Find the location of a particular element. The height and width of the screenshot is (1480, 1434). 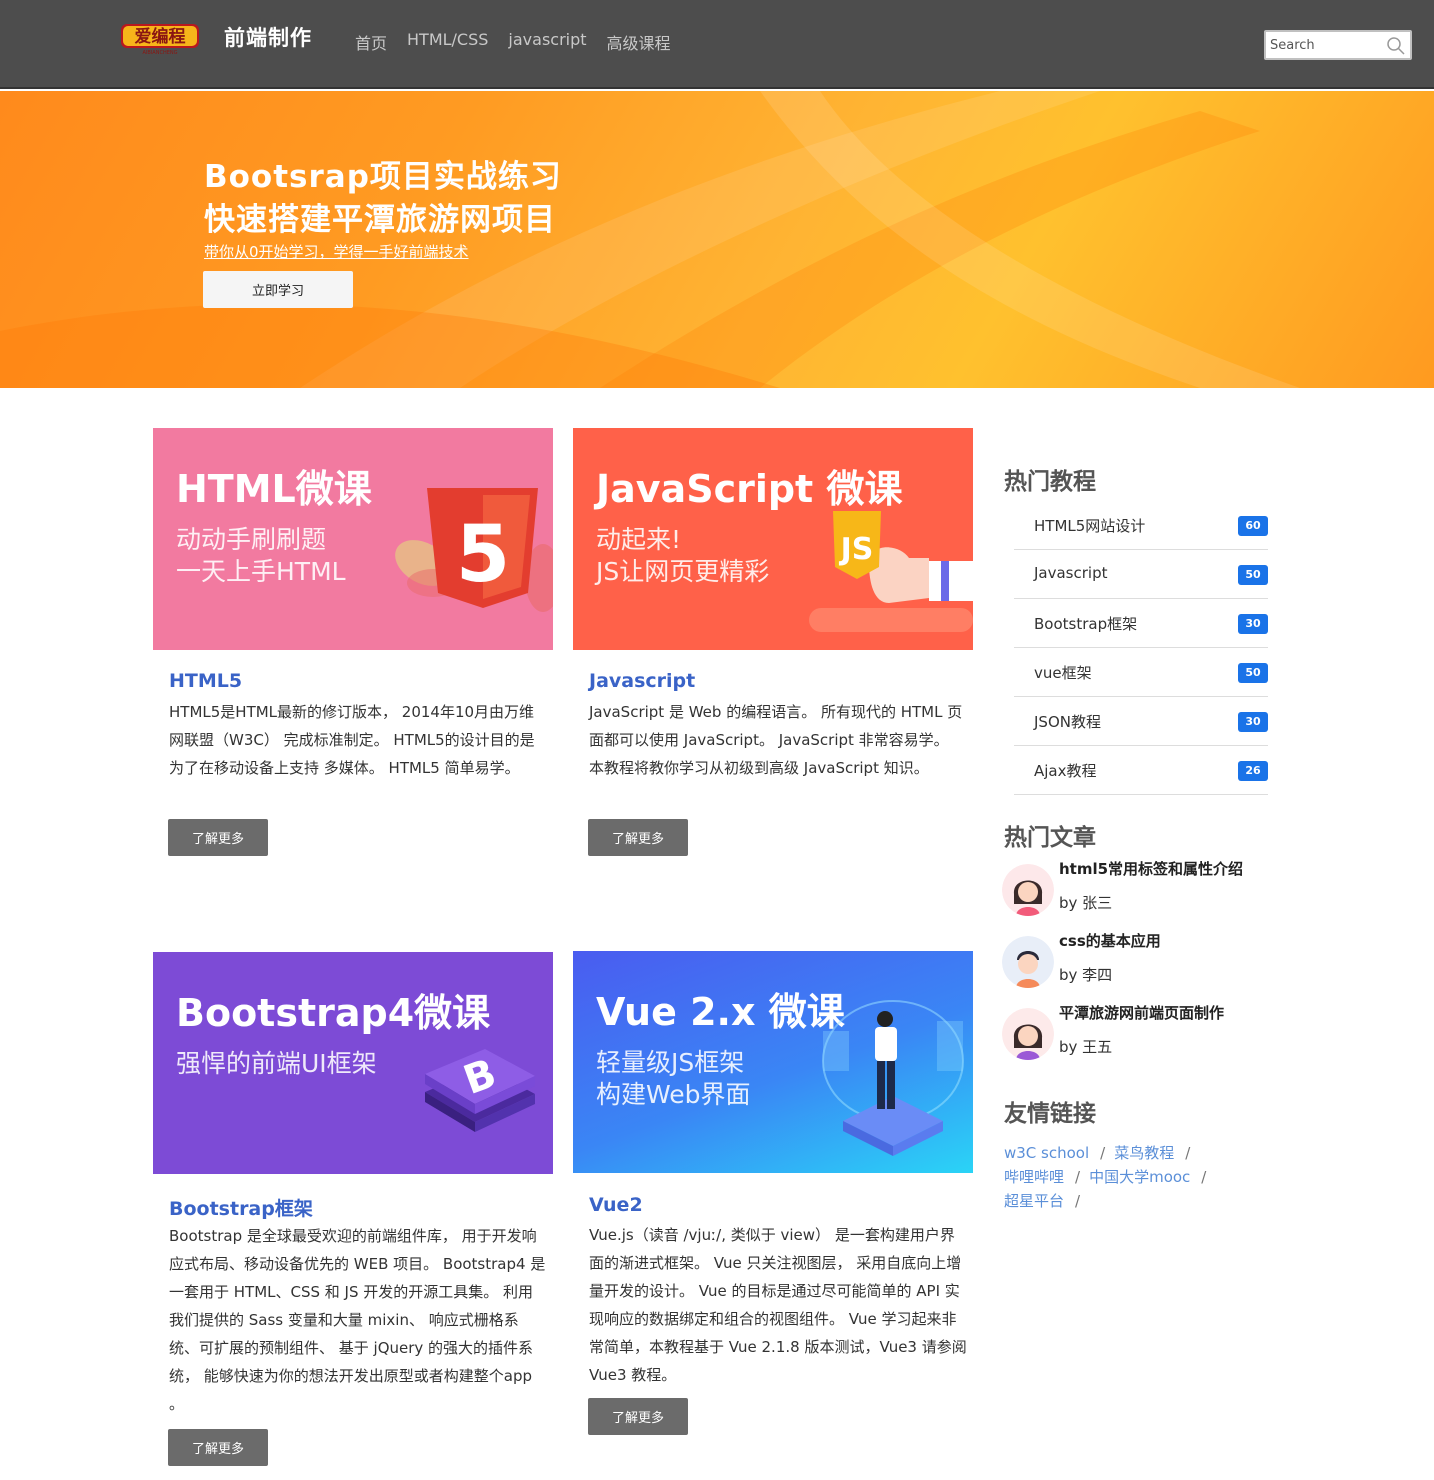

card-image-subtitle: 强悍的前端UI框架 is located at coordinates (276, 1063).